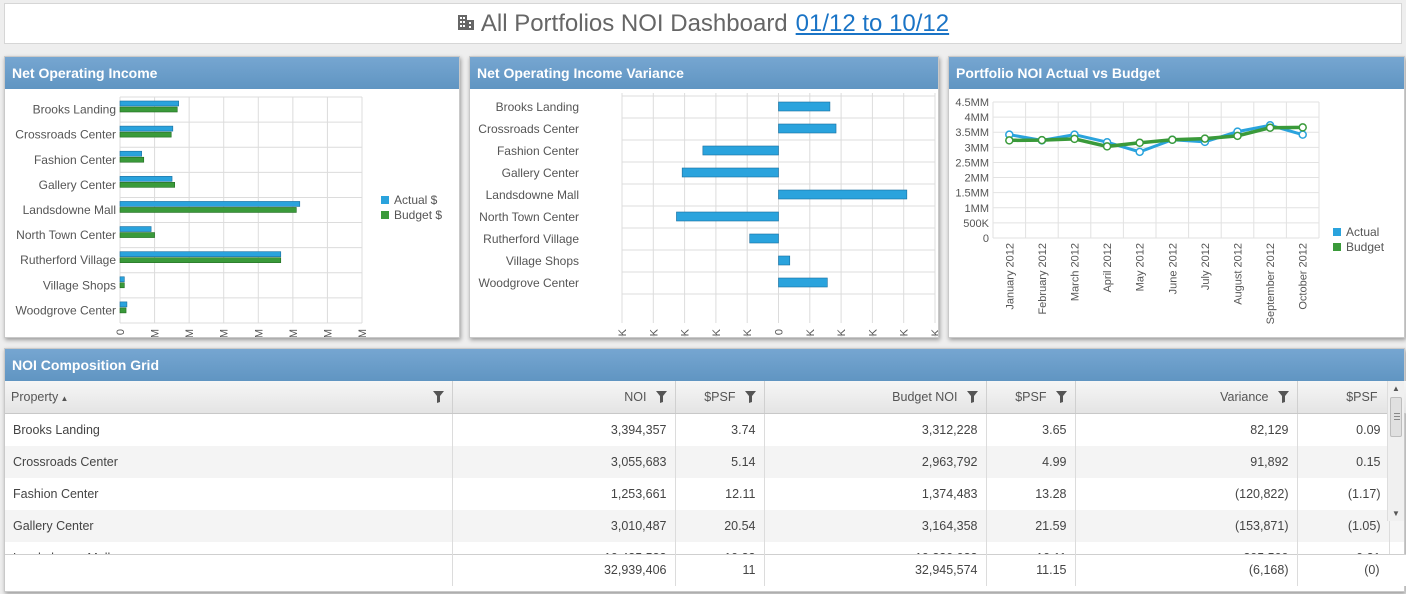  What do you see at coordinates (564, 547) in the screenshot?
I see `noi-cell: 10,435,532` at bounding box center [564, 547].